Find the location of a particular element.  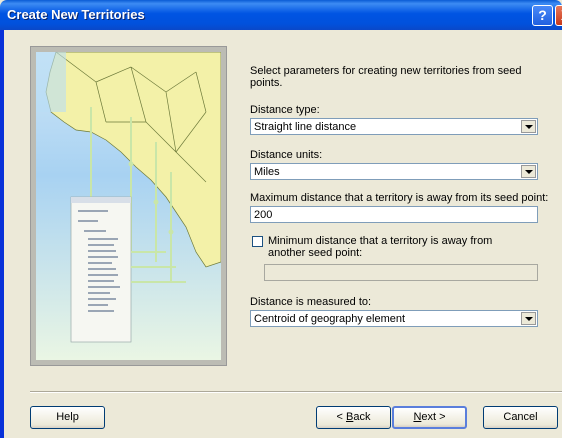

distance-type-value: Straight line distance is located at coordinates (305, 127).